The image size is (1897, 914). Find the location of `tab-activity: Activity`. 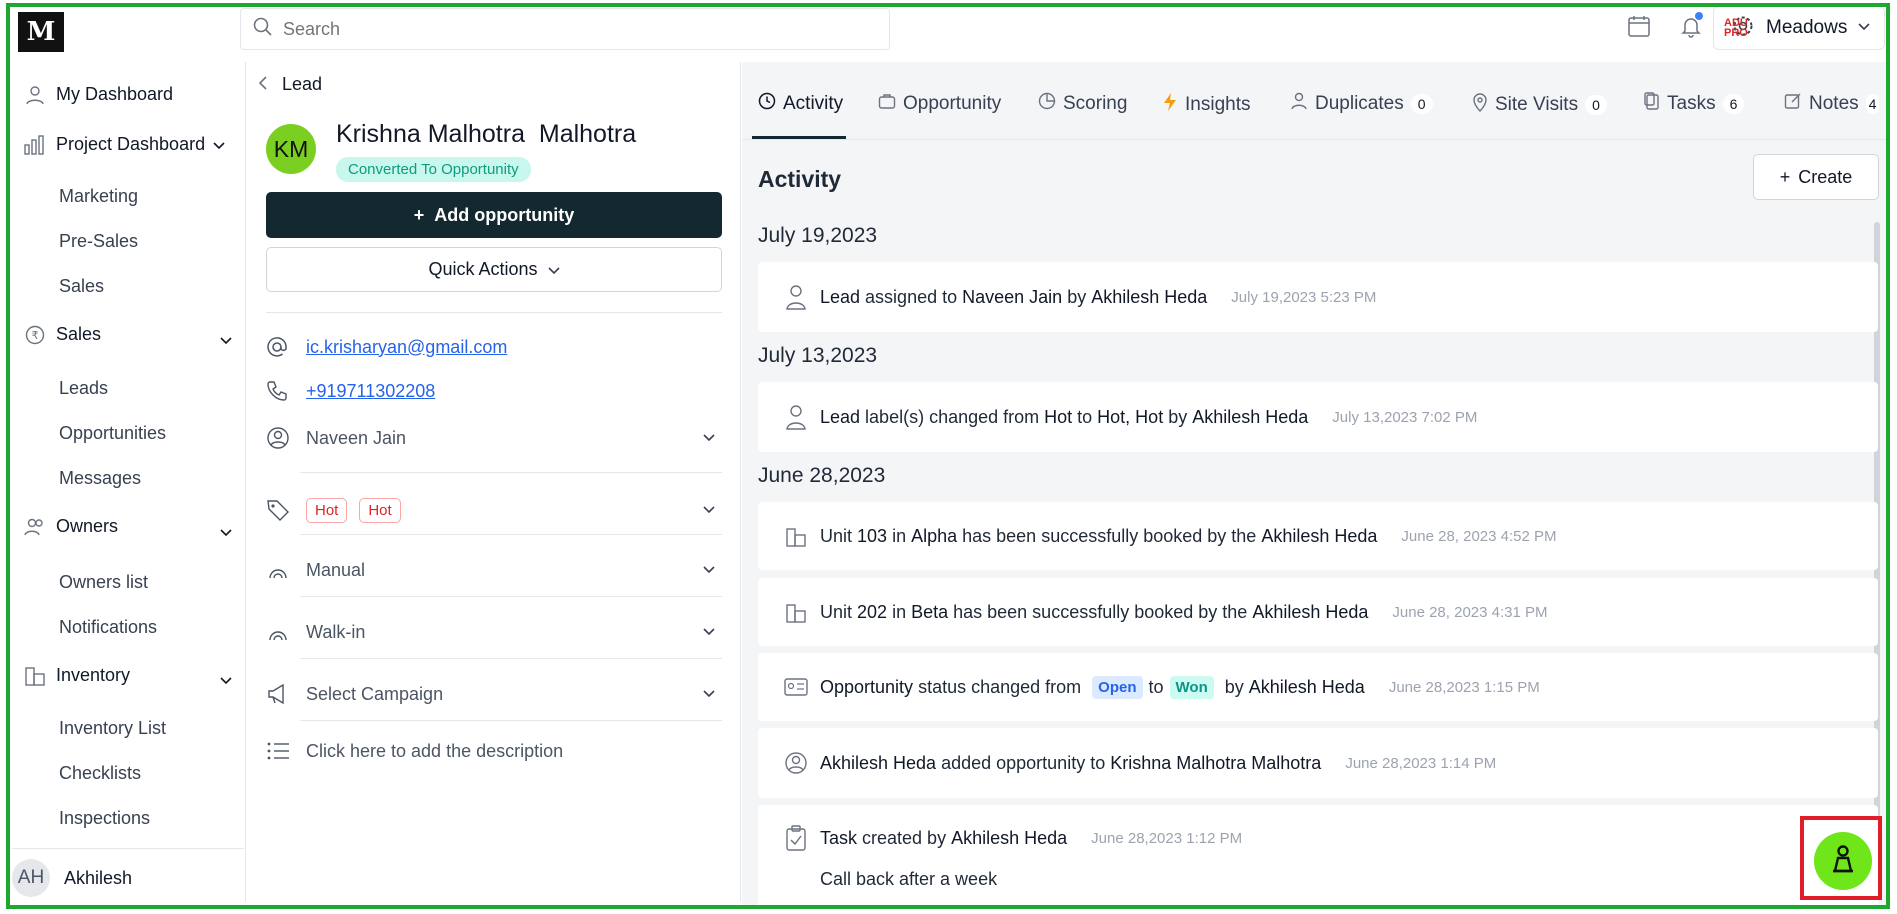

tab-activity: Activity is located at coordinates (800, 104).